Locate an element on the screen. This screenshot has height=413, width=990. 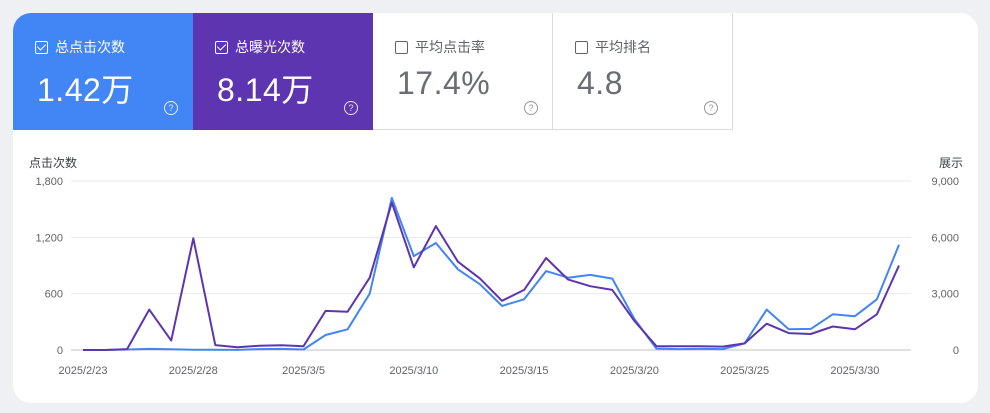
y-right-tick-label: 3,000 is located at coordinates (945, 295).